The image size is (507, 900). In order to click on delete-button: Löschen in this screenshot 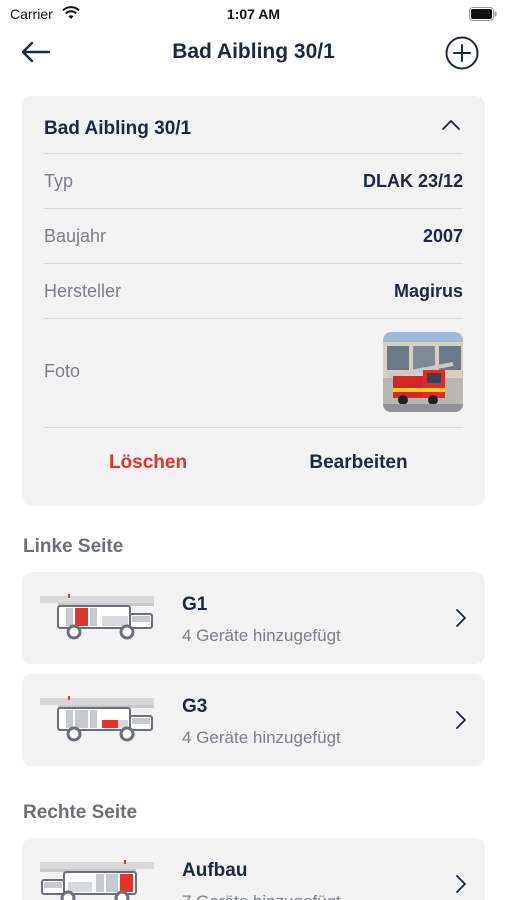, I will do `click(148, 463)`.